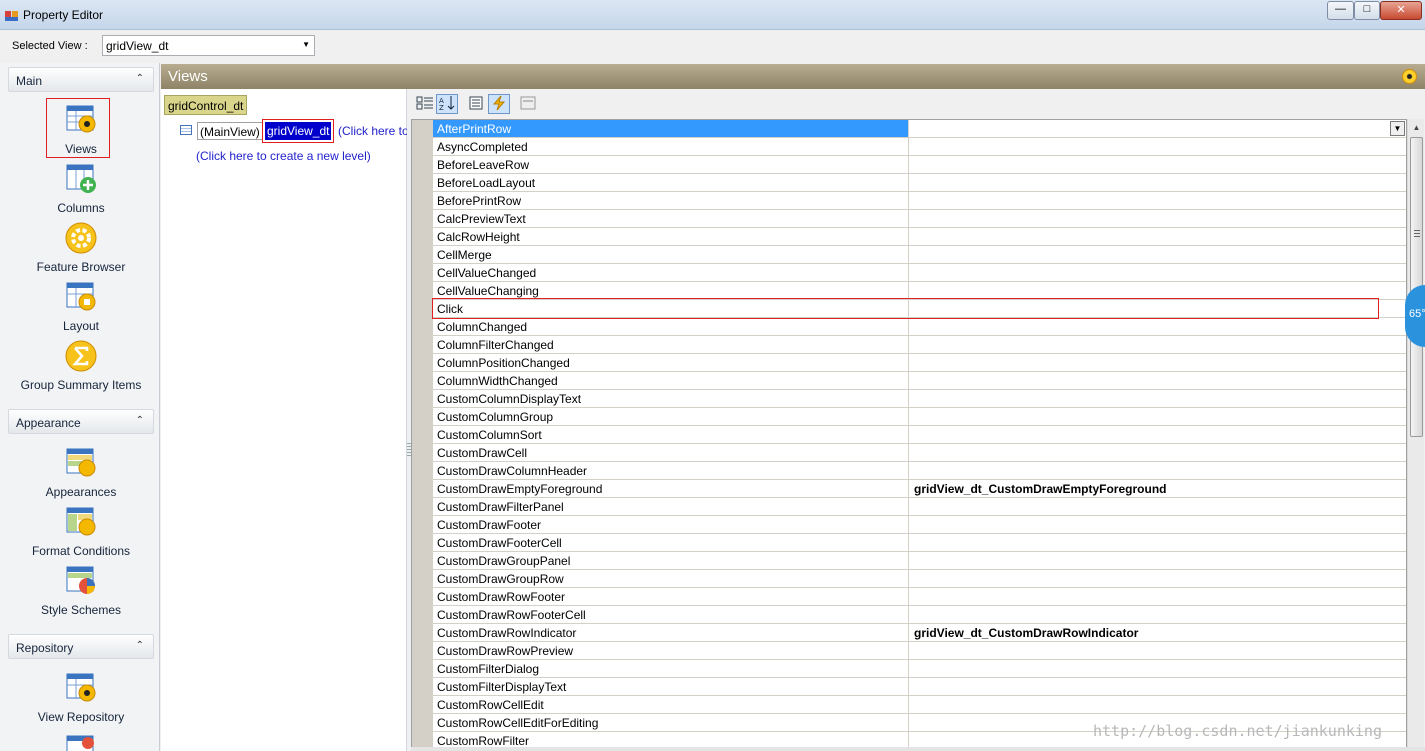  I want to click on property-row: BeforeLeaveRow, so click(919, 165).